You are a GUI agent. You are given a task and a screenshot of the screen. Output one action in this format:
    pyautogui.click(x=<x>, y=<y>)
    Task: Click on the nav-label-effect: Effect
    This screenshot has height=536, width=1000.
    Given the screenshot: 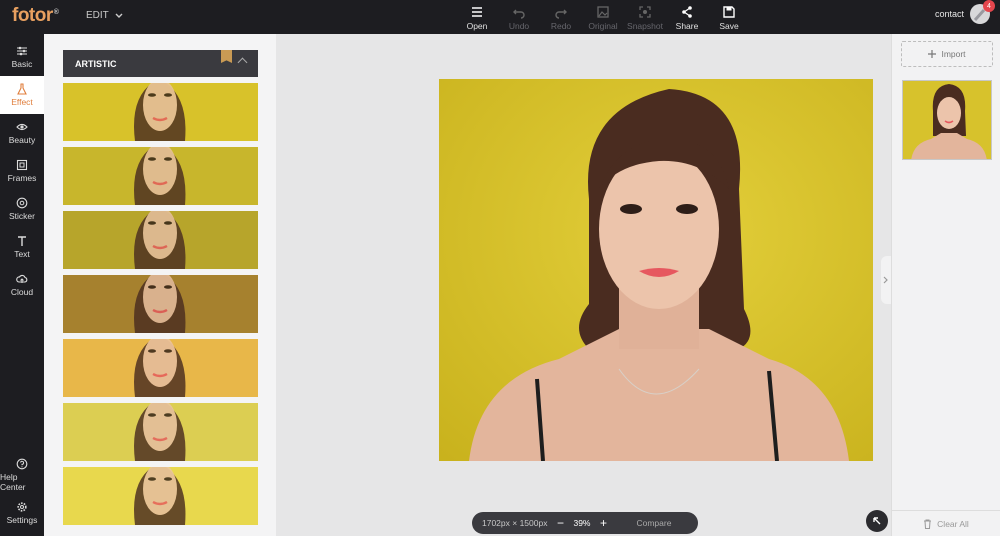 What is the action you would take?
    pyautogui.click(x=22, y=102)
    